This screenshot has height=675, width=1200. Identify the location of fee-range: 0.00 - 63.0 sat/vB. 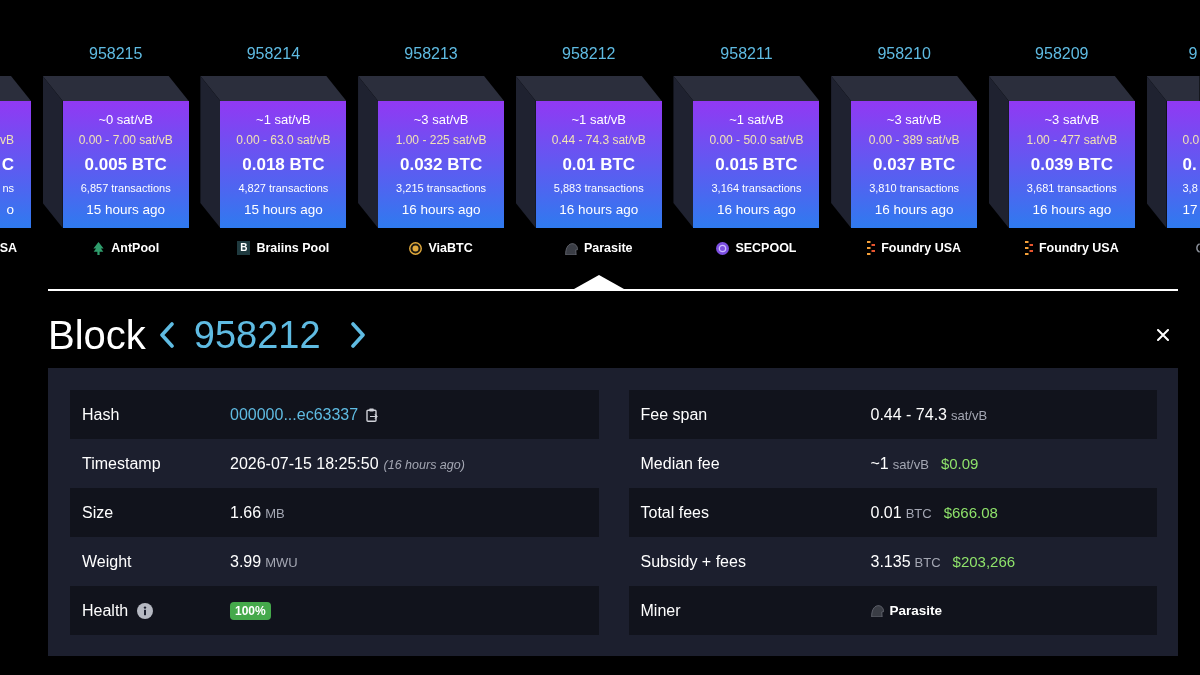
(283, 140).